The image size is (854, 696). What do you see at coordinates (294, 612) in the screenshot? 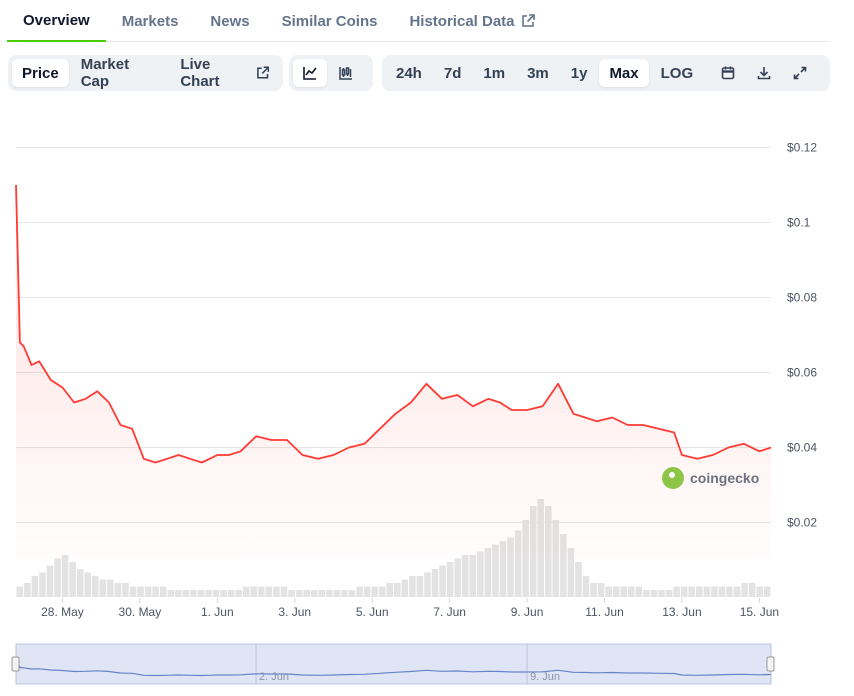
I see `x-tick-label: 3. Jun` at bounding box center [294, 612].